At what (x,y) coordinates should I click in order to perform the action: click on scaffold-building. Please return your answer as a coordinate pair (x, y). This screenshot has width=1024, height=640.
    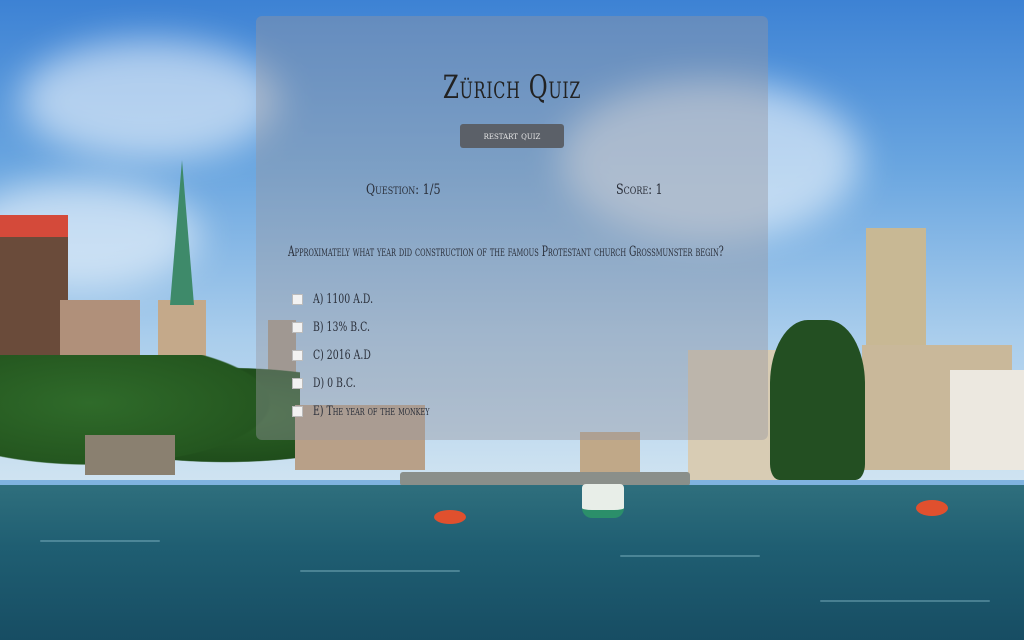
    Looking at the image, I should click on (34, 290).